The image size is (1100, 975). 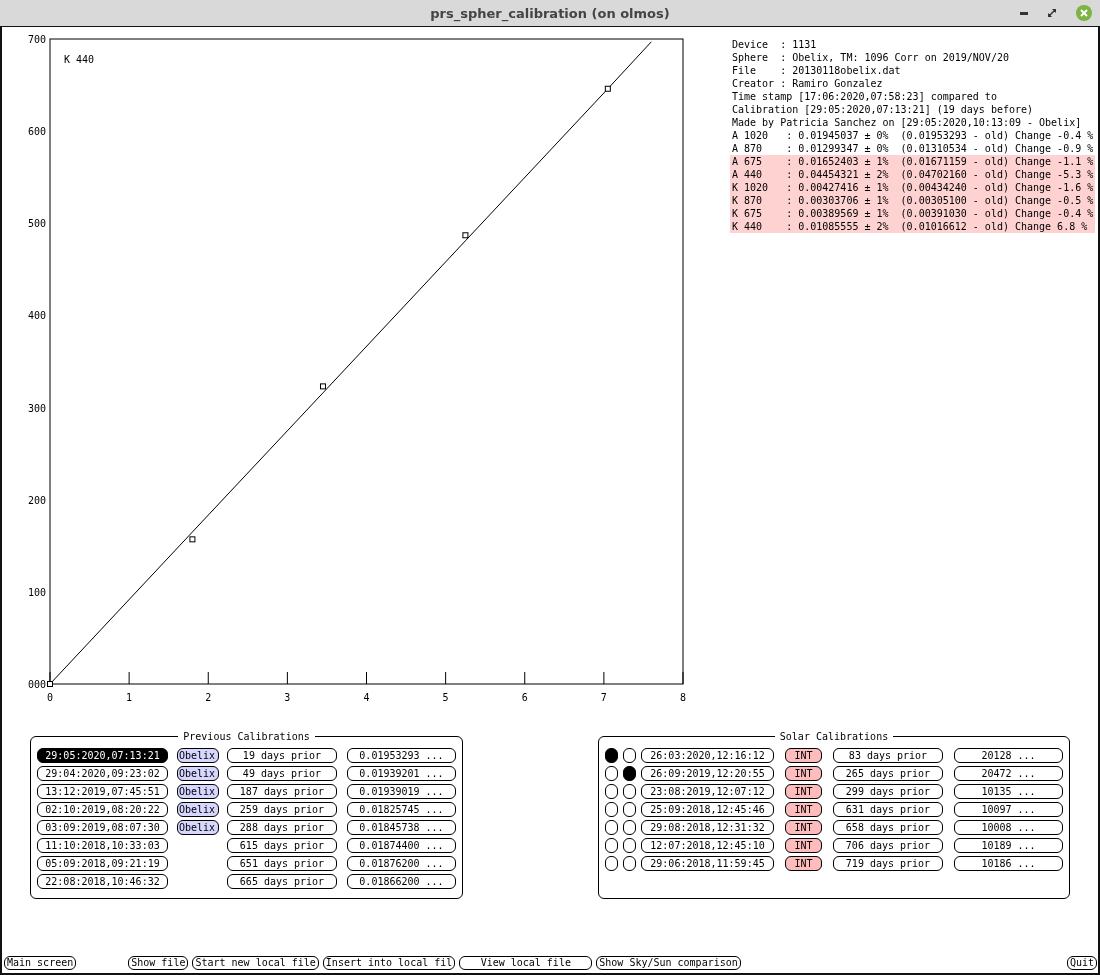 I want to click on calibration-date-button: 02:10:2019,08:20:22, so click(x=102, y=809).